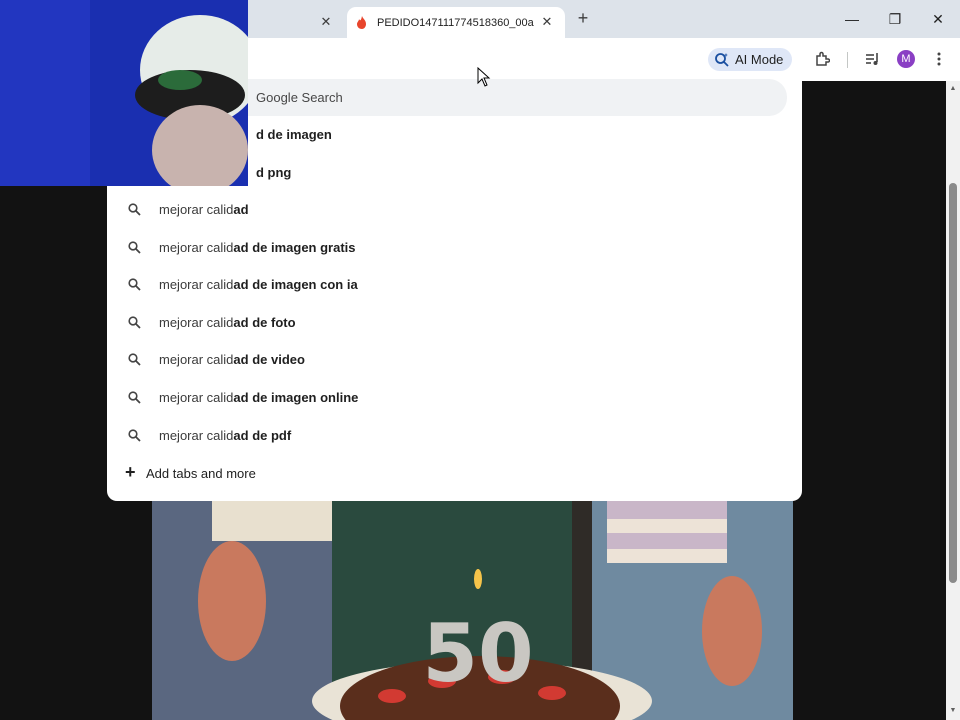  I want to click on ai-mode-label: AI Mode, so click(759, 59).